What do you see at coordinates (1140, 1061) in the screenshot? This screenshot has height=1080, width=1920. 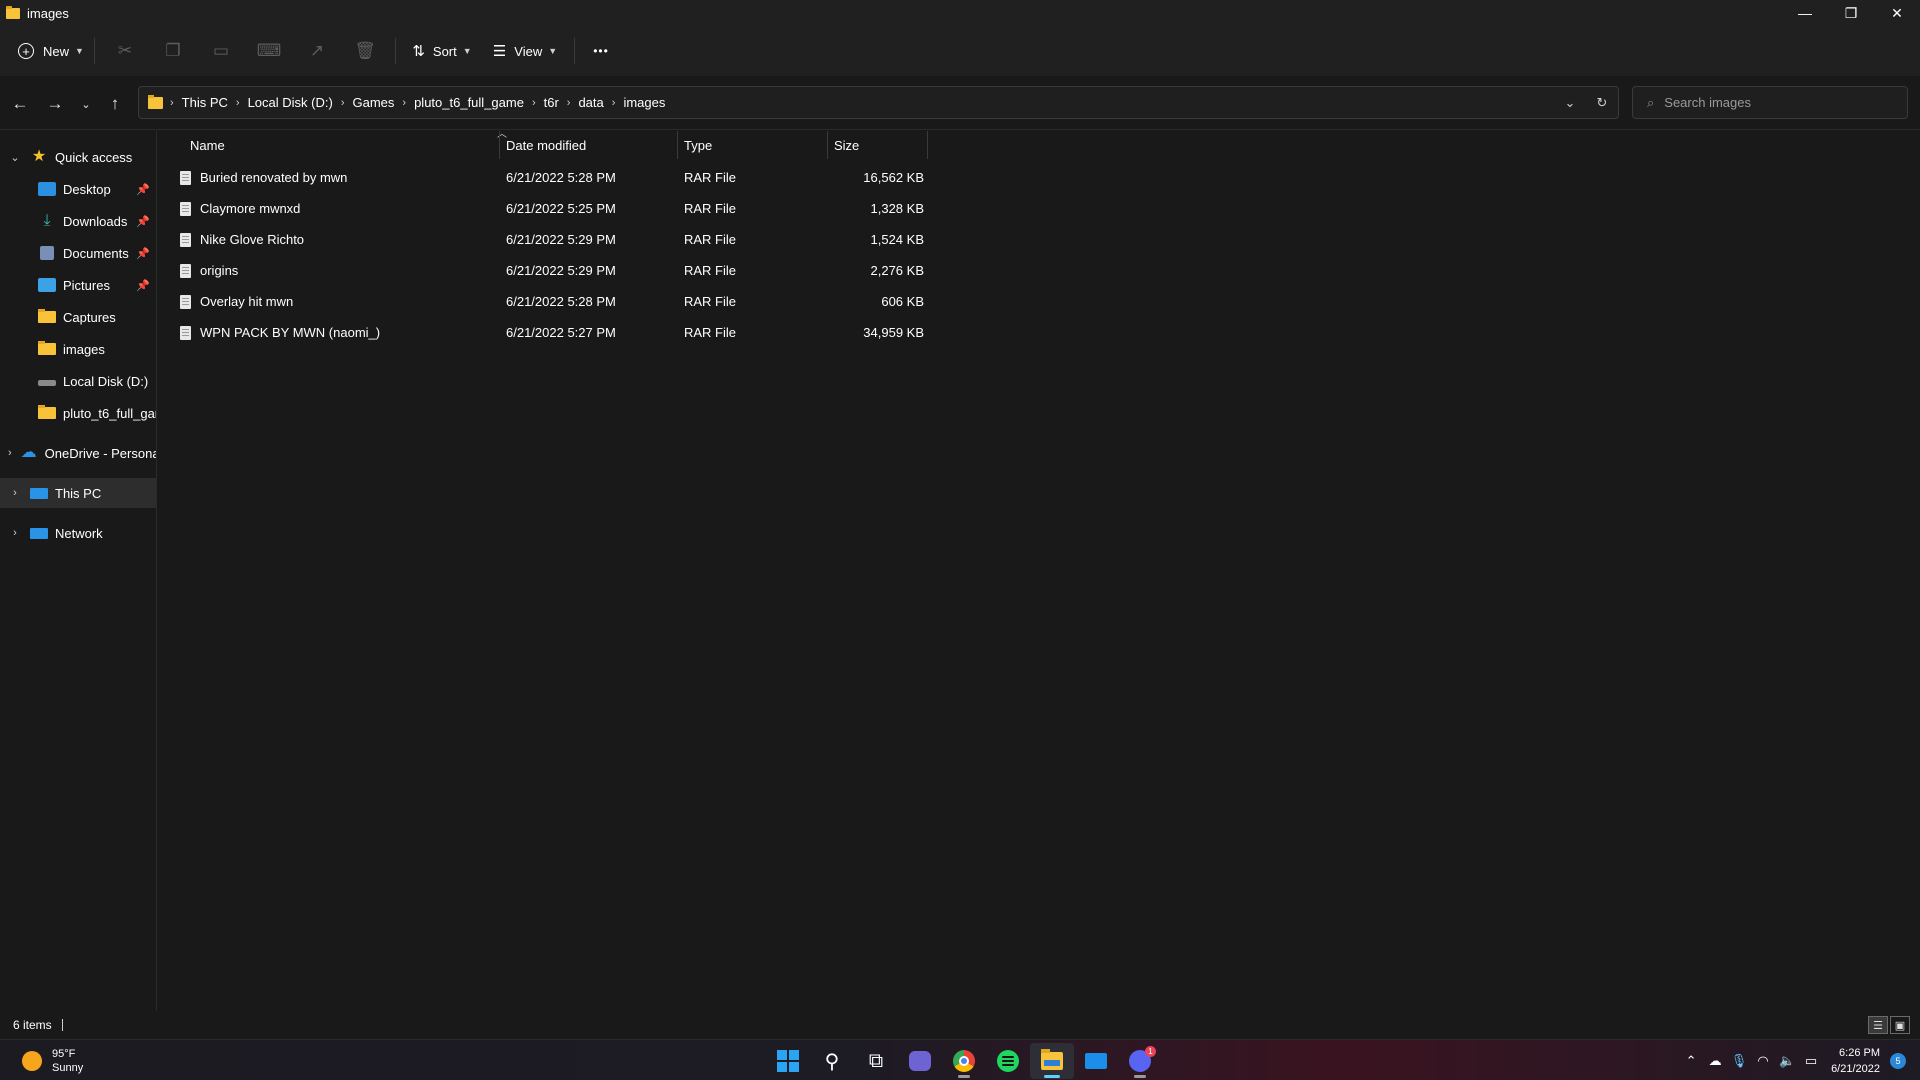 I see `discord-button: 1` at bounding box center [1140, 1061].